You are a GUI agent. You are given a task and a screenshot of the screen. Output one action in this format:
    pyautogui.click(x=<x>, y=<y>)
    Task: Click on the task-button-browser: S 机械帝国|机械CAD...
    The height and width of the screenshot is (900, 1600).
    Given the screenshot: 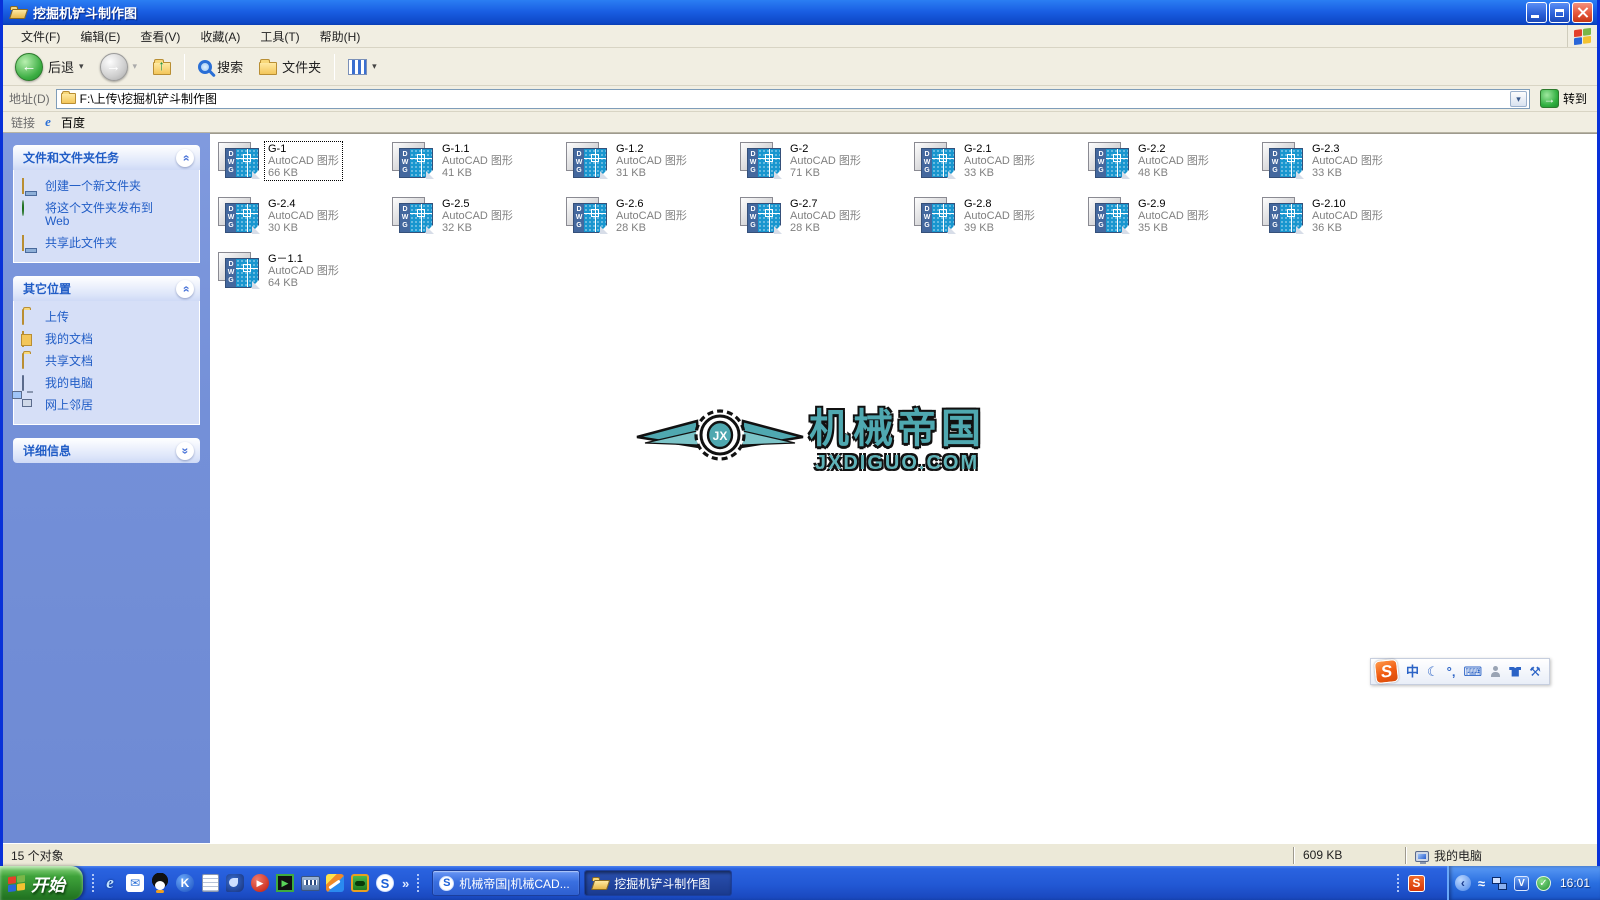 What is the action you would take?
    pyautogui.click(x=506, y=883)
    